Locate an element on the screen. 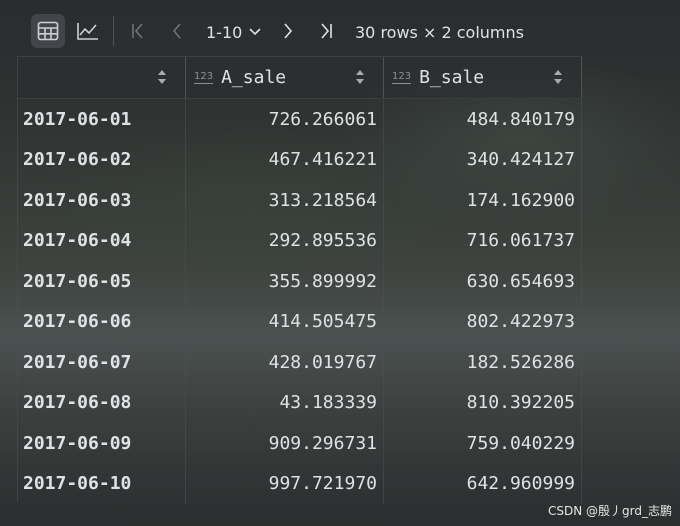 This screenshot has height=526, width=680. column-name: A_sale is located at coordinates (254, 77).